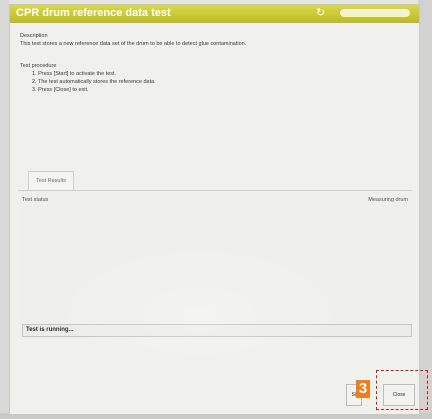  What do you see at coordinates (375, 13) in the screenshot?
I see `screen-glare` at bounding box center [375, 13].